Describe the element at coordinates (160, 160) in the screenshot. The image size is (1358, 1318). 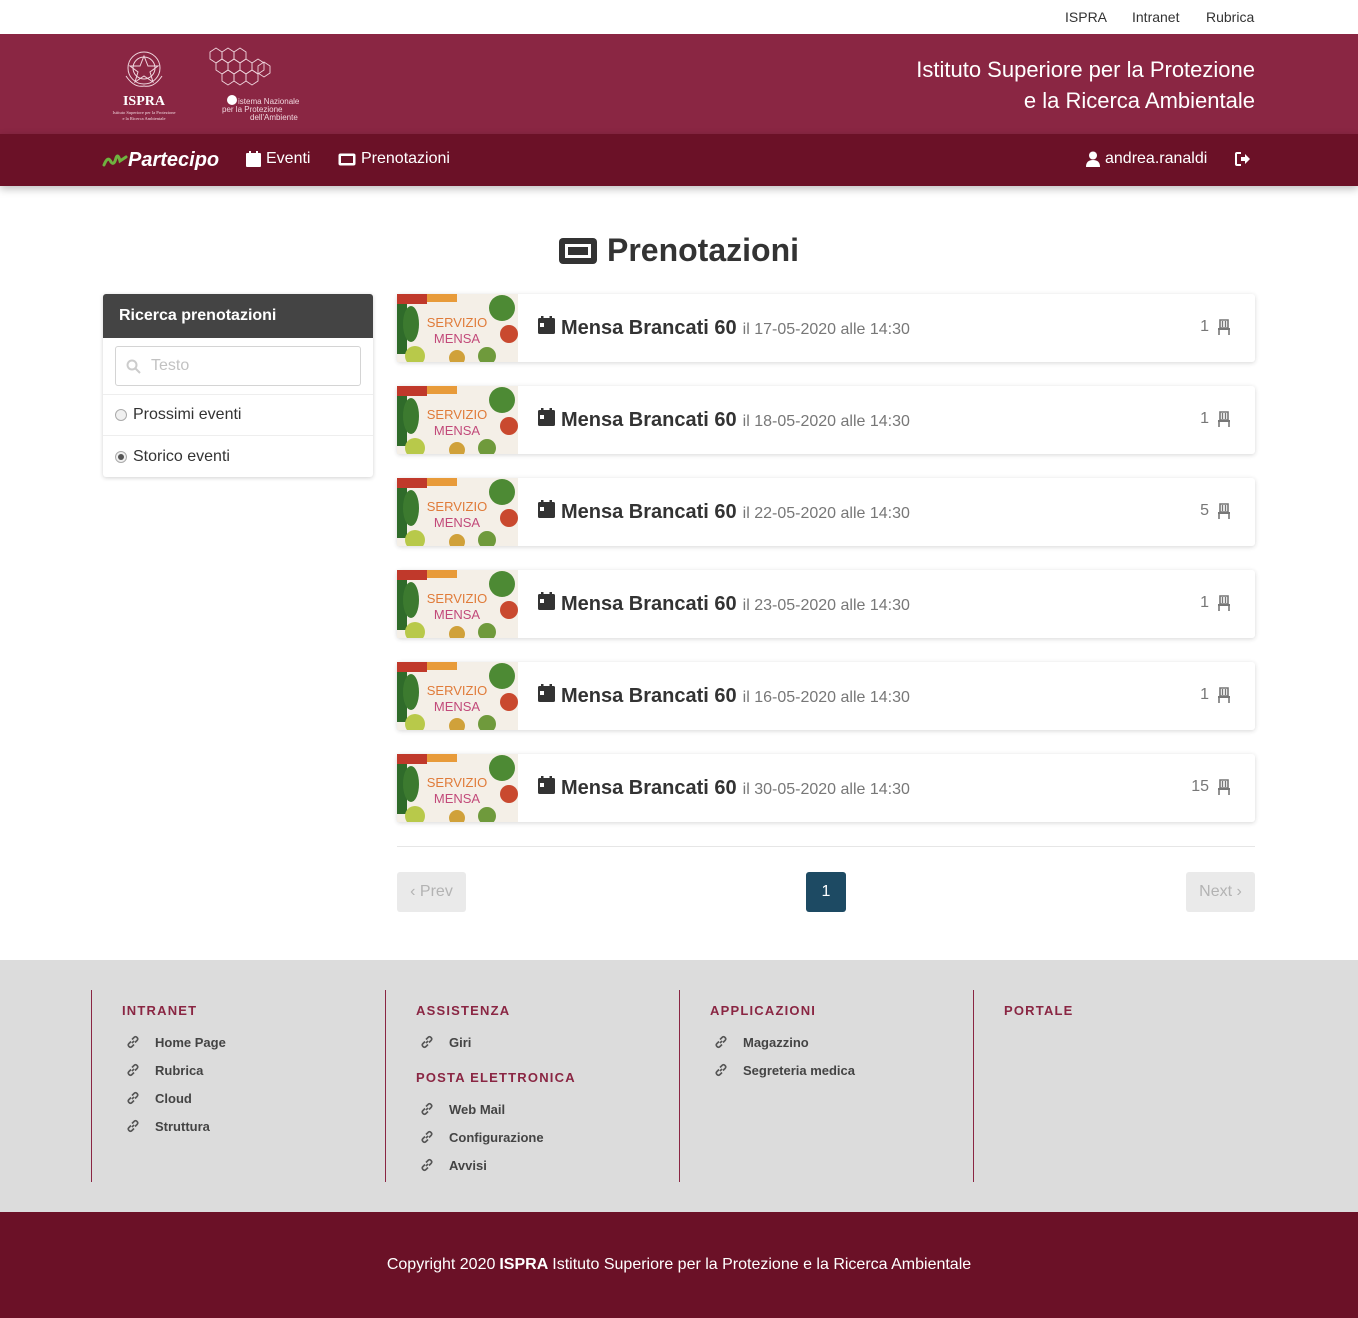
I see `partecipo-brand: Partecipo` at that location.